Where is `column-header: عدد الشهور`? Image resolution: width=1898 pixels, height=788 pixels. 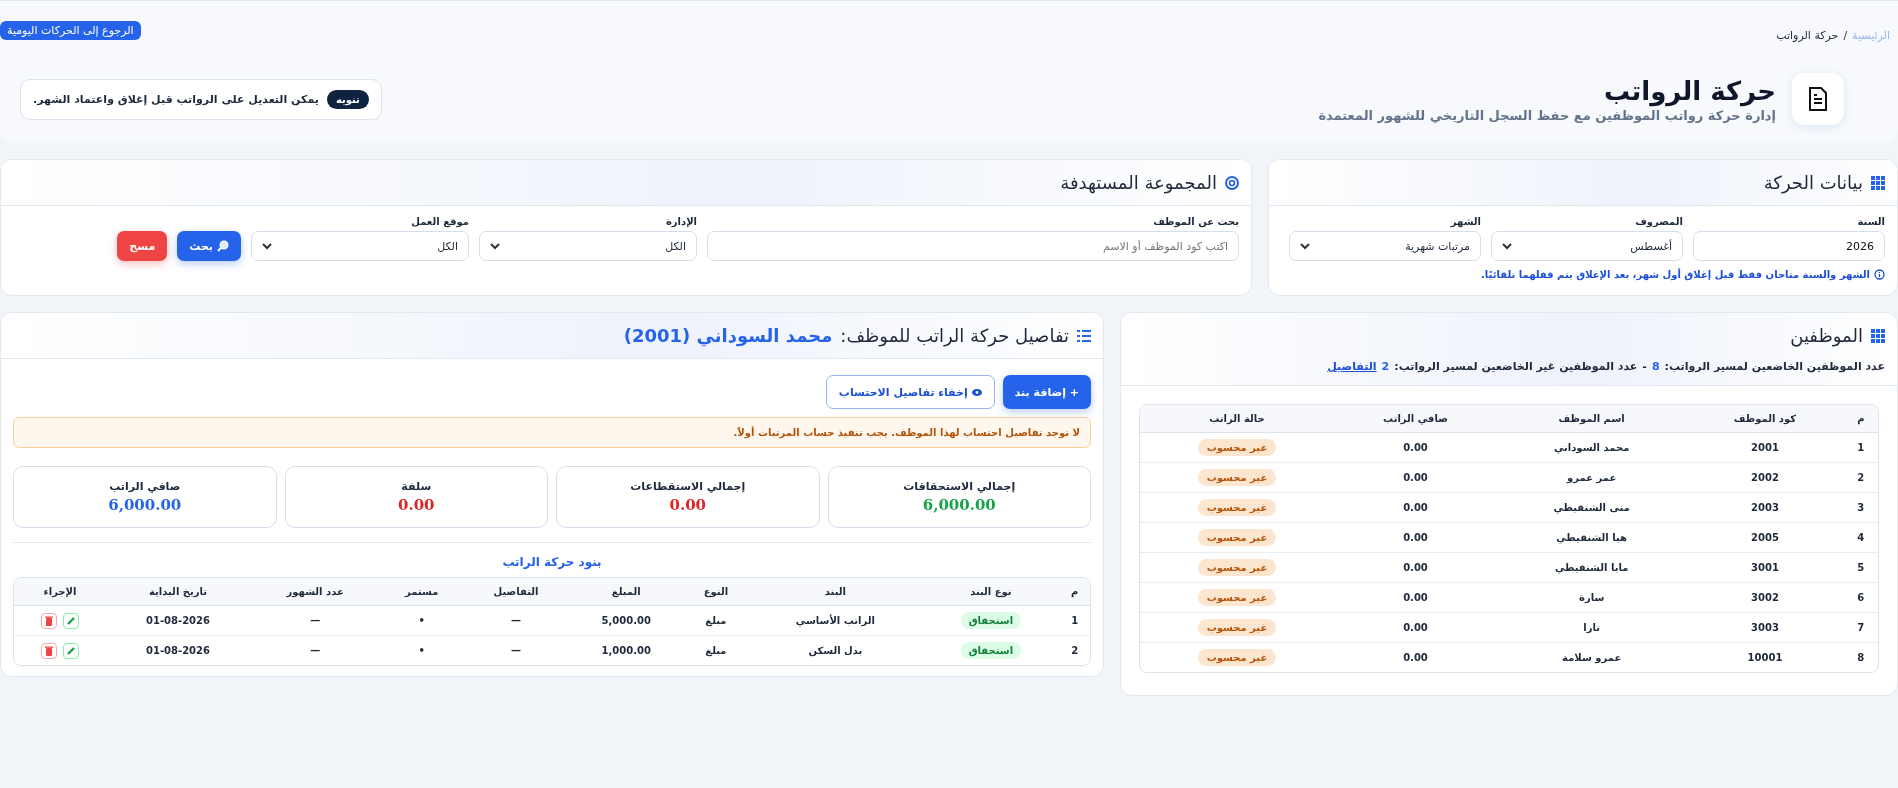
column-header: عدد الشهور is located at coordinates (315, 592).